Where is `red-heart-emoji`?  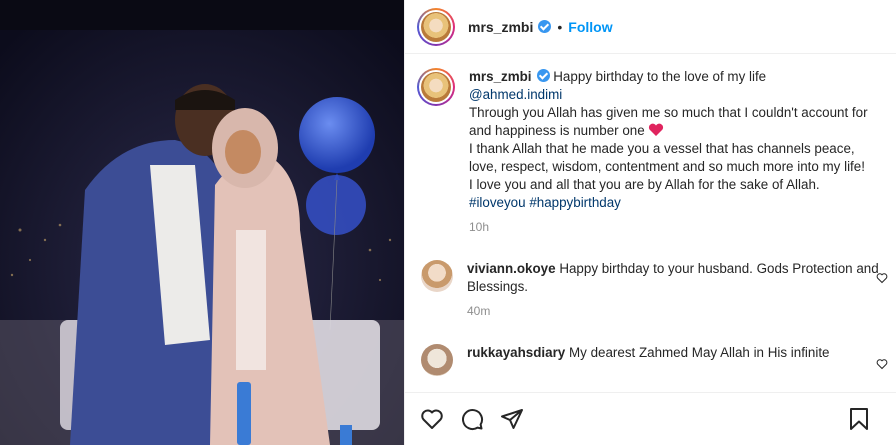
red-heart-emoji is located at coordinates (656, 129).